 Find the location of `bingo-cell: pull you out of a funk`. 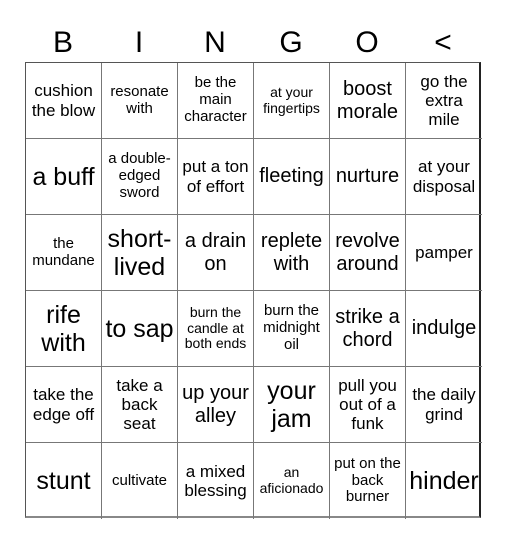

bingo-cell: pull you out of a funk is located at coordinates (368, 405).